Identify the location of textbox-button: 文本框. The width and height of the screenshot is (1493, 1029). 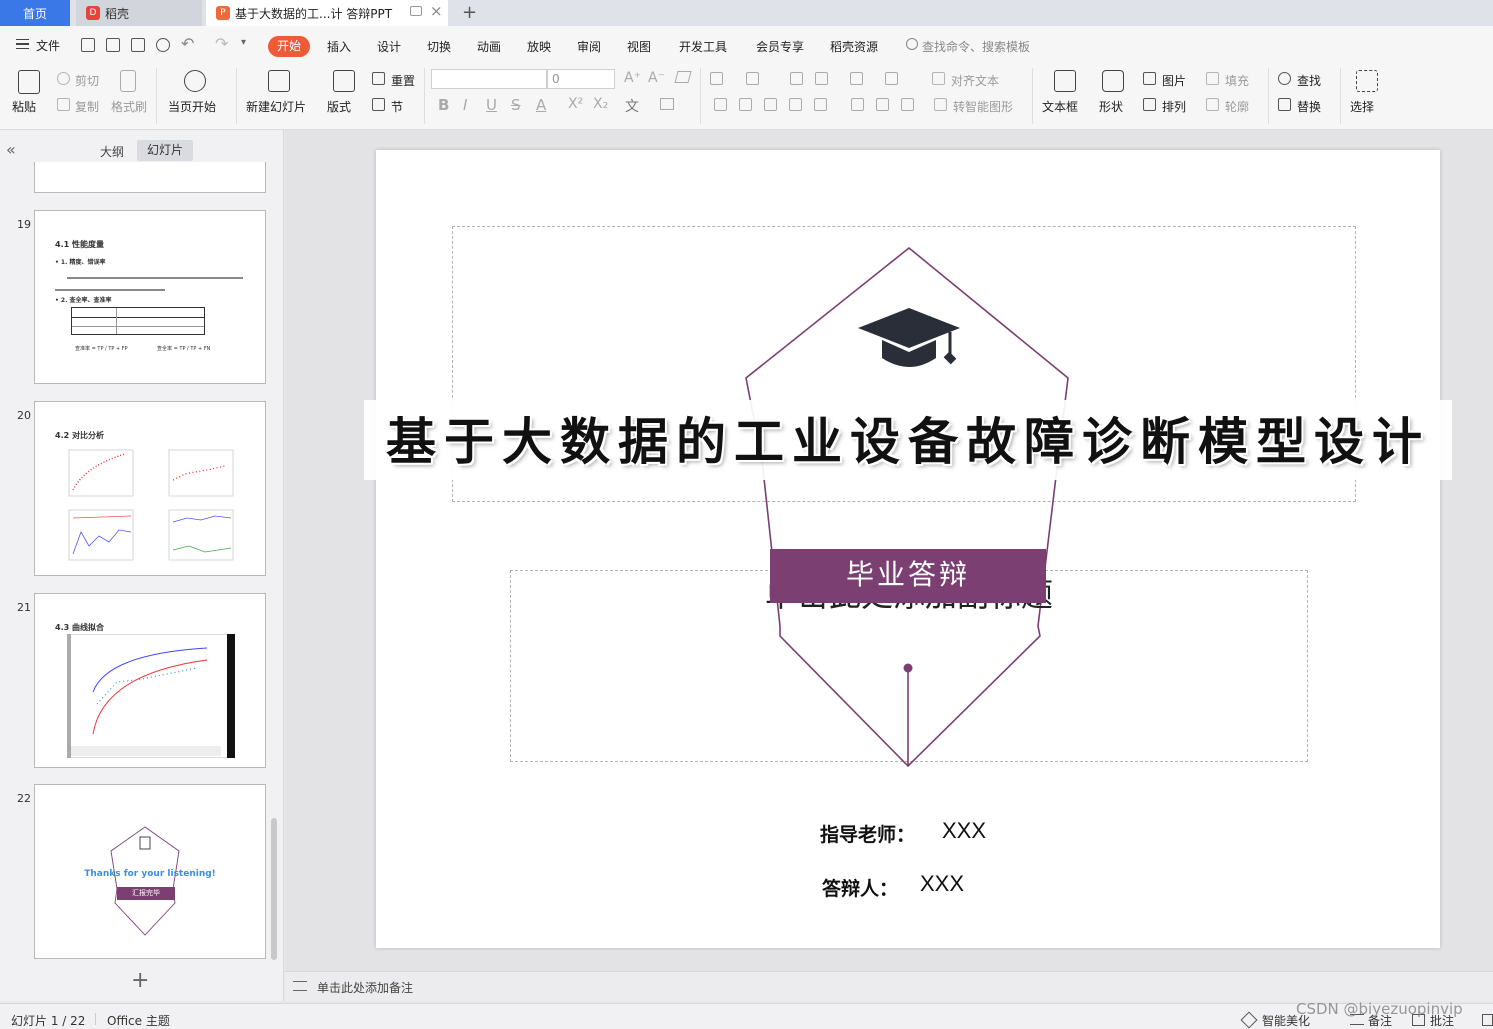
(1060, 106).